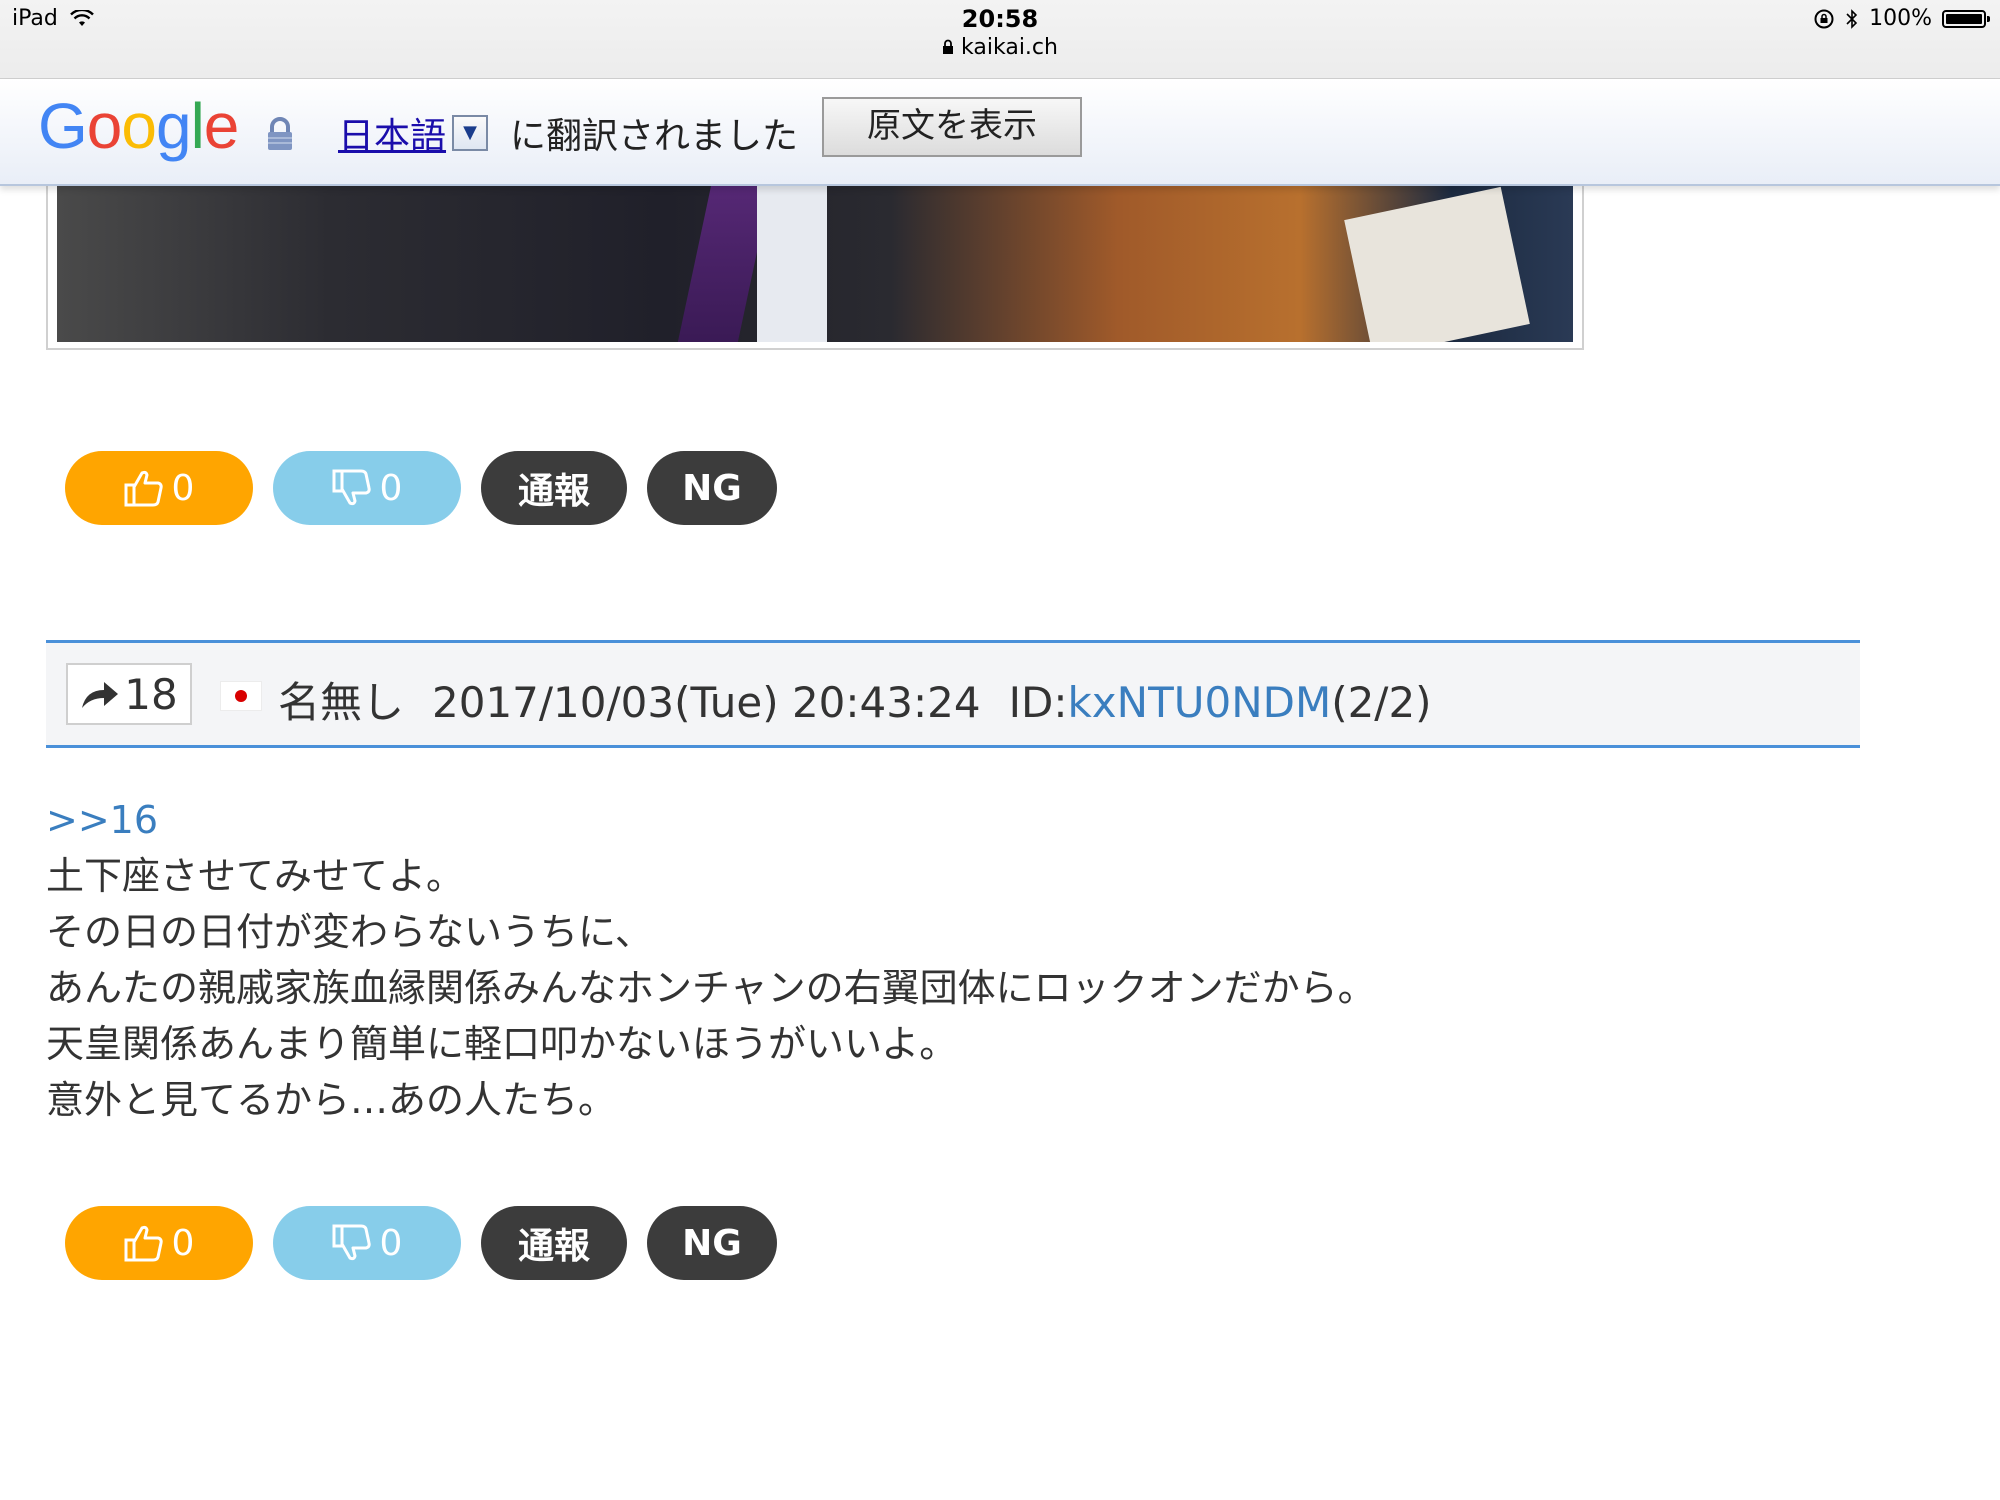 This screenshot has height=1500, width=2000. What do you see at coordinates (151, 694) in the screenshot?
I see `post-number: 18` at bounding box center [151, 694].